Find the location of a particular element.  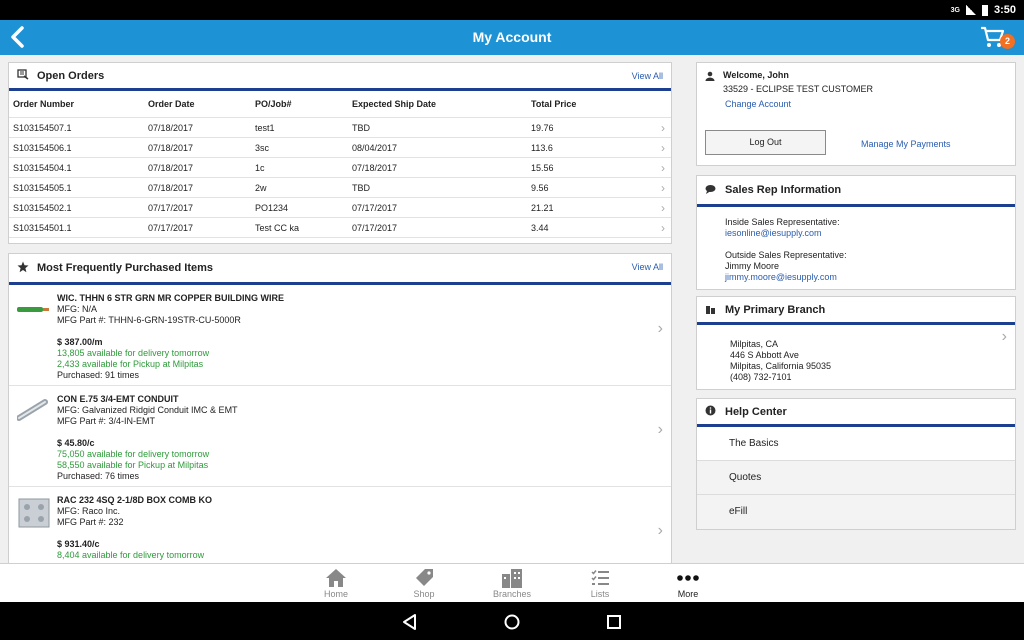

help-item-efill: eFill is located at coordinates (856, 512).